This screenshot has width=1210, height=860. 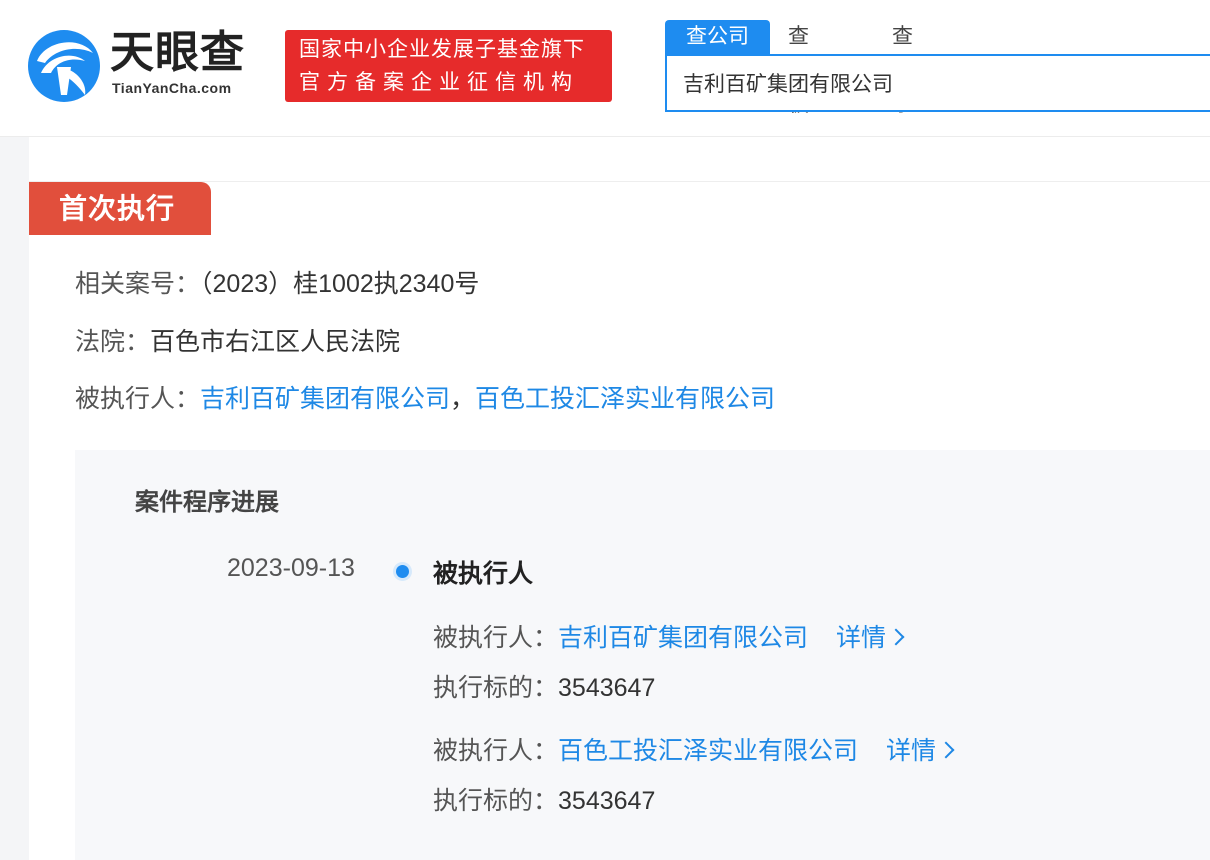 I want to click on case-number-row: 相关案号：（2023）桂1002执2340号, so click(x=277, y=284).